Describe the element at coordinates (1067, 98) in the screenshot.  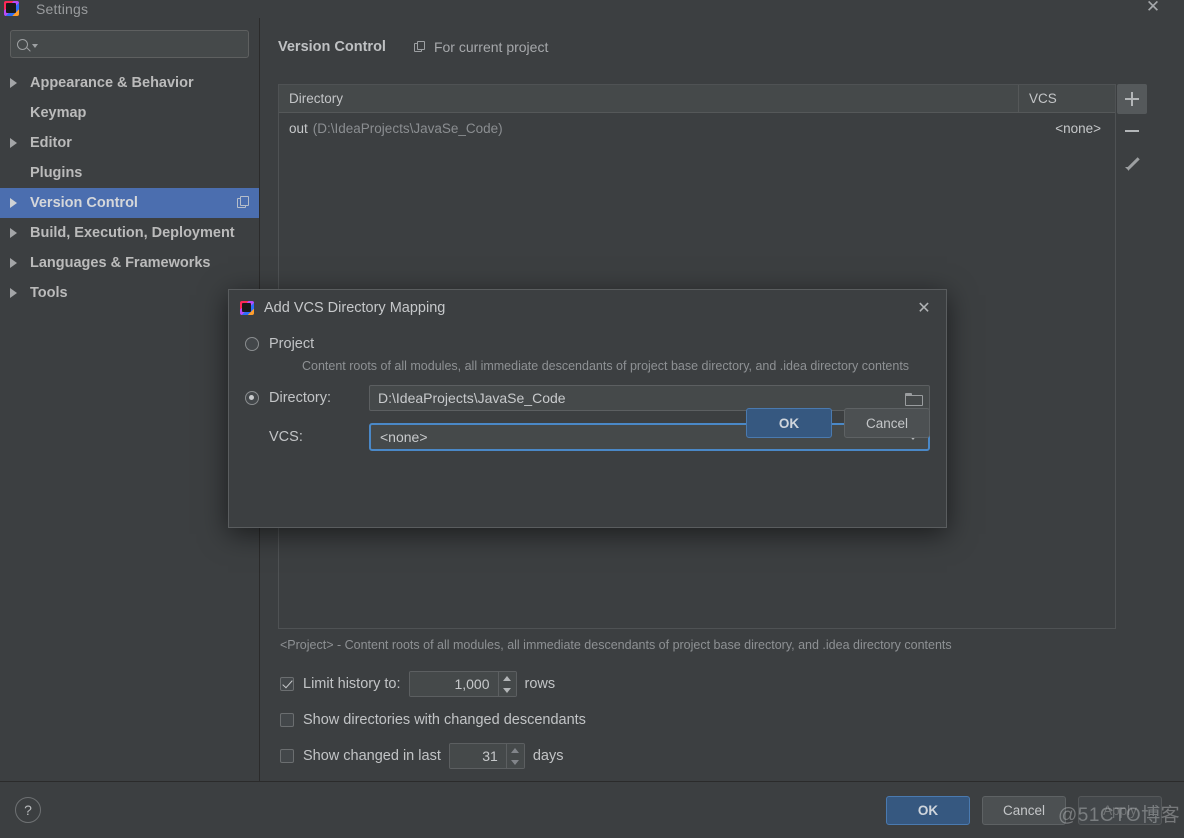
I see `column-header-vcs: VCS` at that location.